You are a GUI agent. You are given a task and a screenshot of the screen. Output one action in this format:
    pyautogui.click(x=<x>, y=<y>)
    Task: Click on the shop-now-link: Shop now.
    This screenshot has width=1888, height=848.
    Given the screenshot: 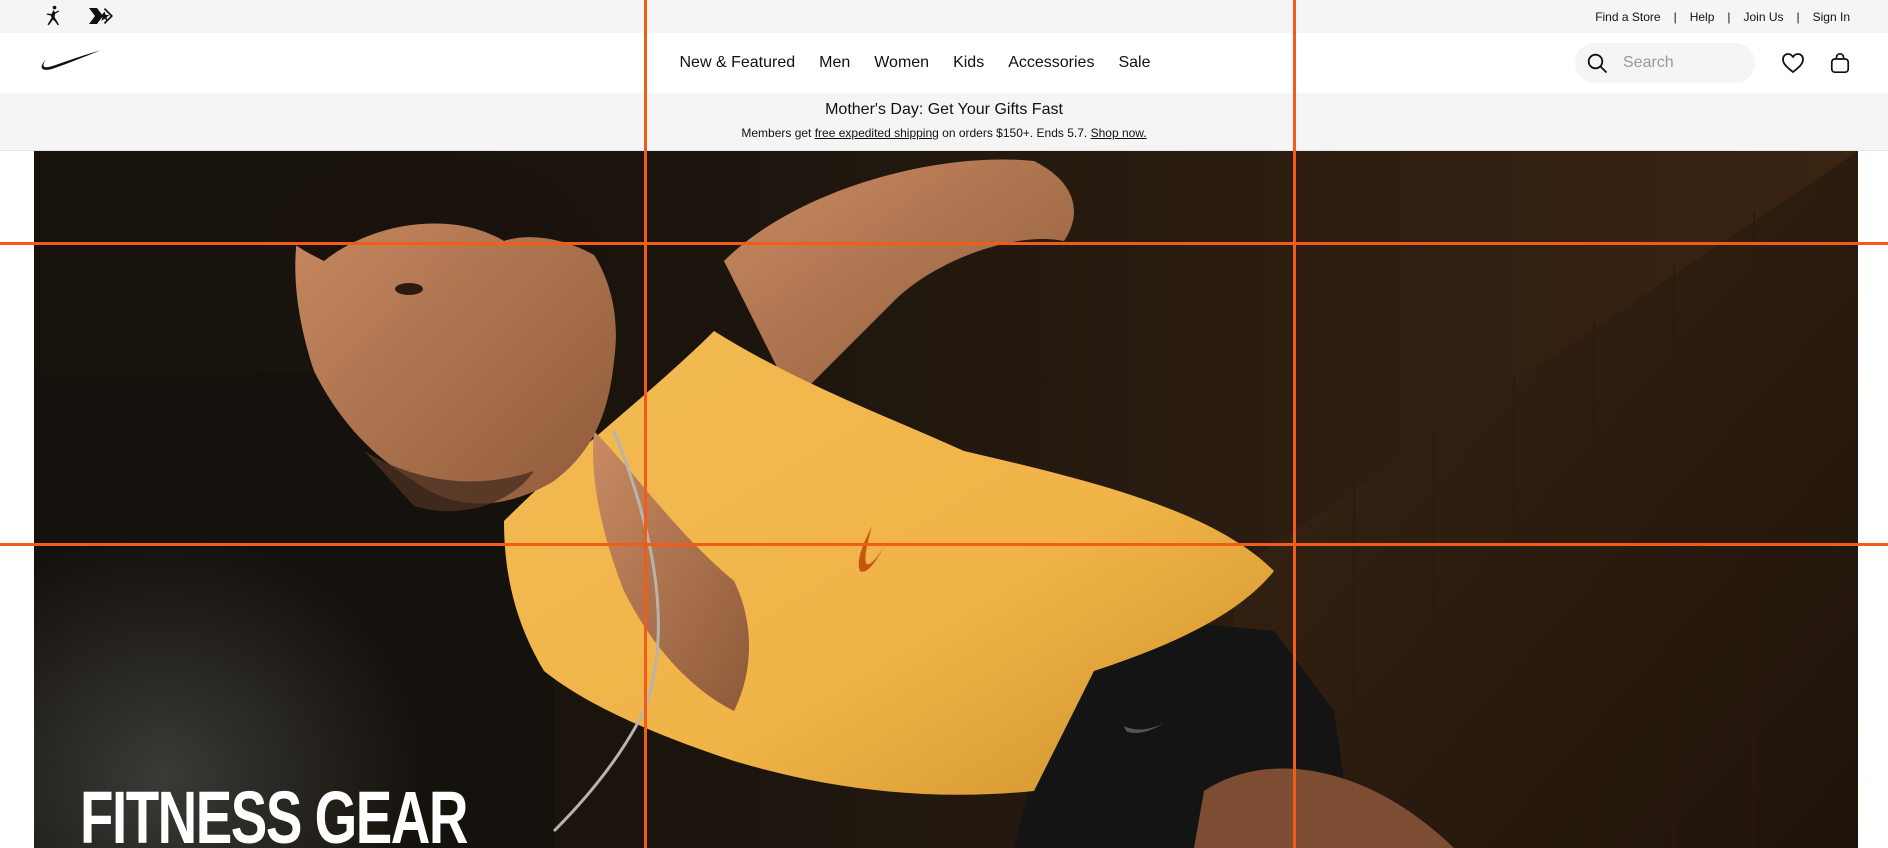 What is the action you would take?
    pyautogui.click(x=1119, y=133)
    